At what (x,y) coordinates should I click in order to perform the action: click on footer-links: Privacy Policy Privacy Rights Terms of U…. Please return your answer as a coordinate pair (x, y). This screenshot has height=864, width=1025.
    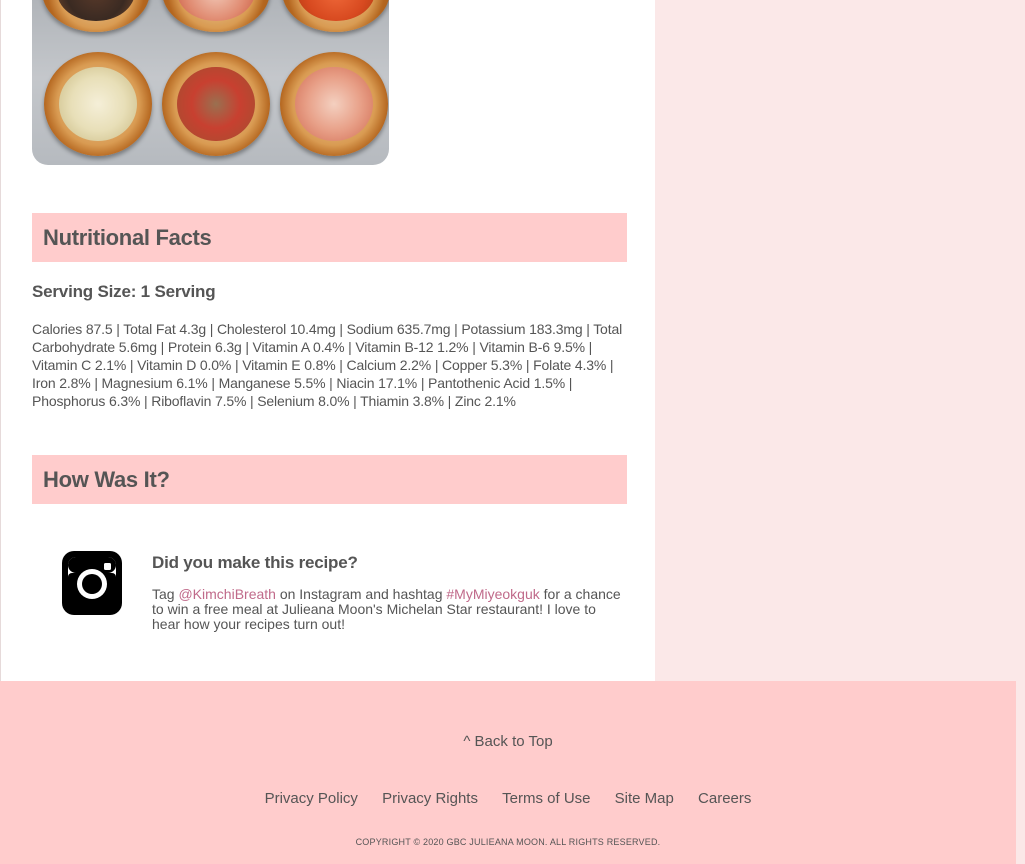
    Looking at the image, I should click on (508, 798).